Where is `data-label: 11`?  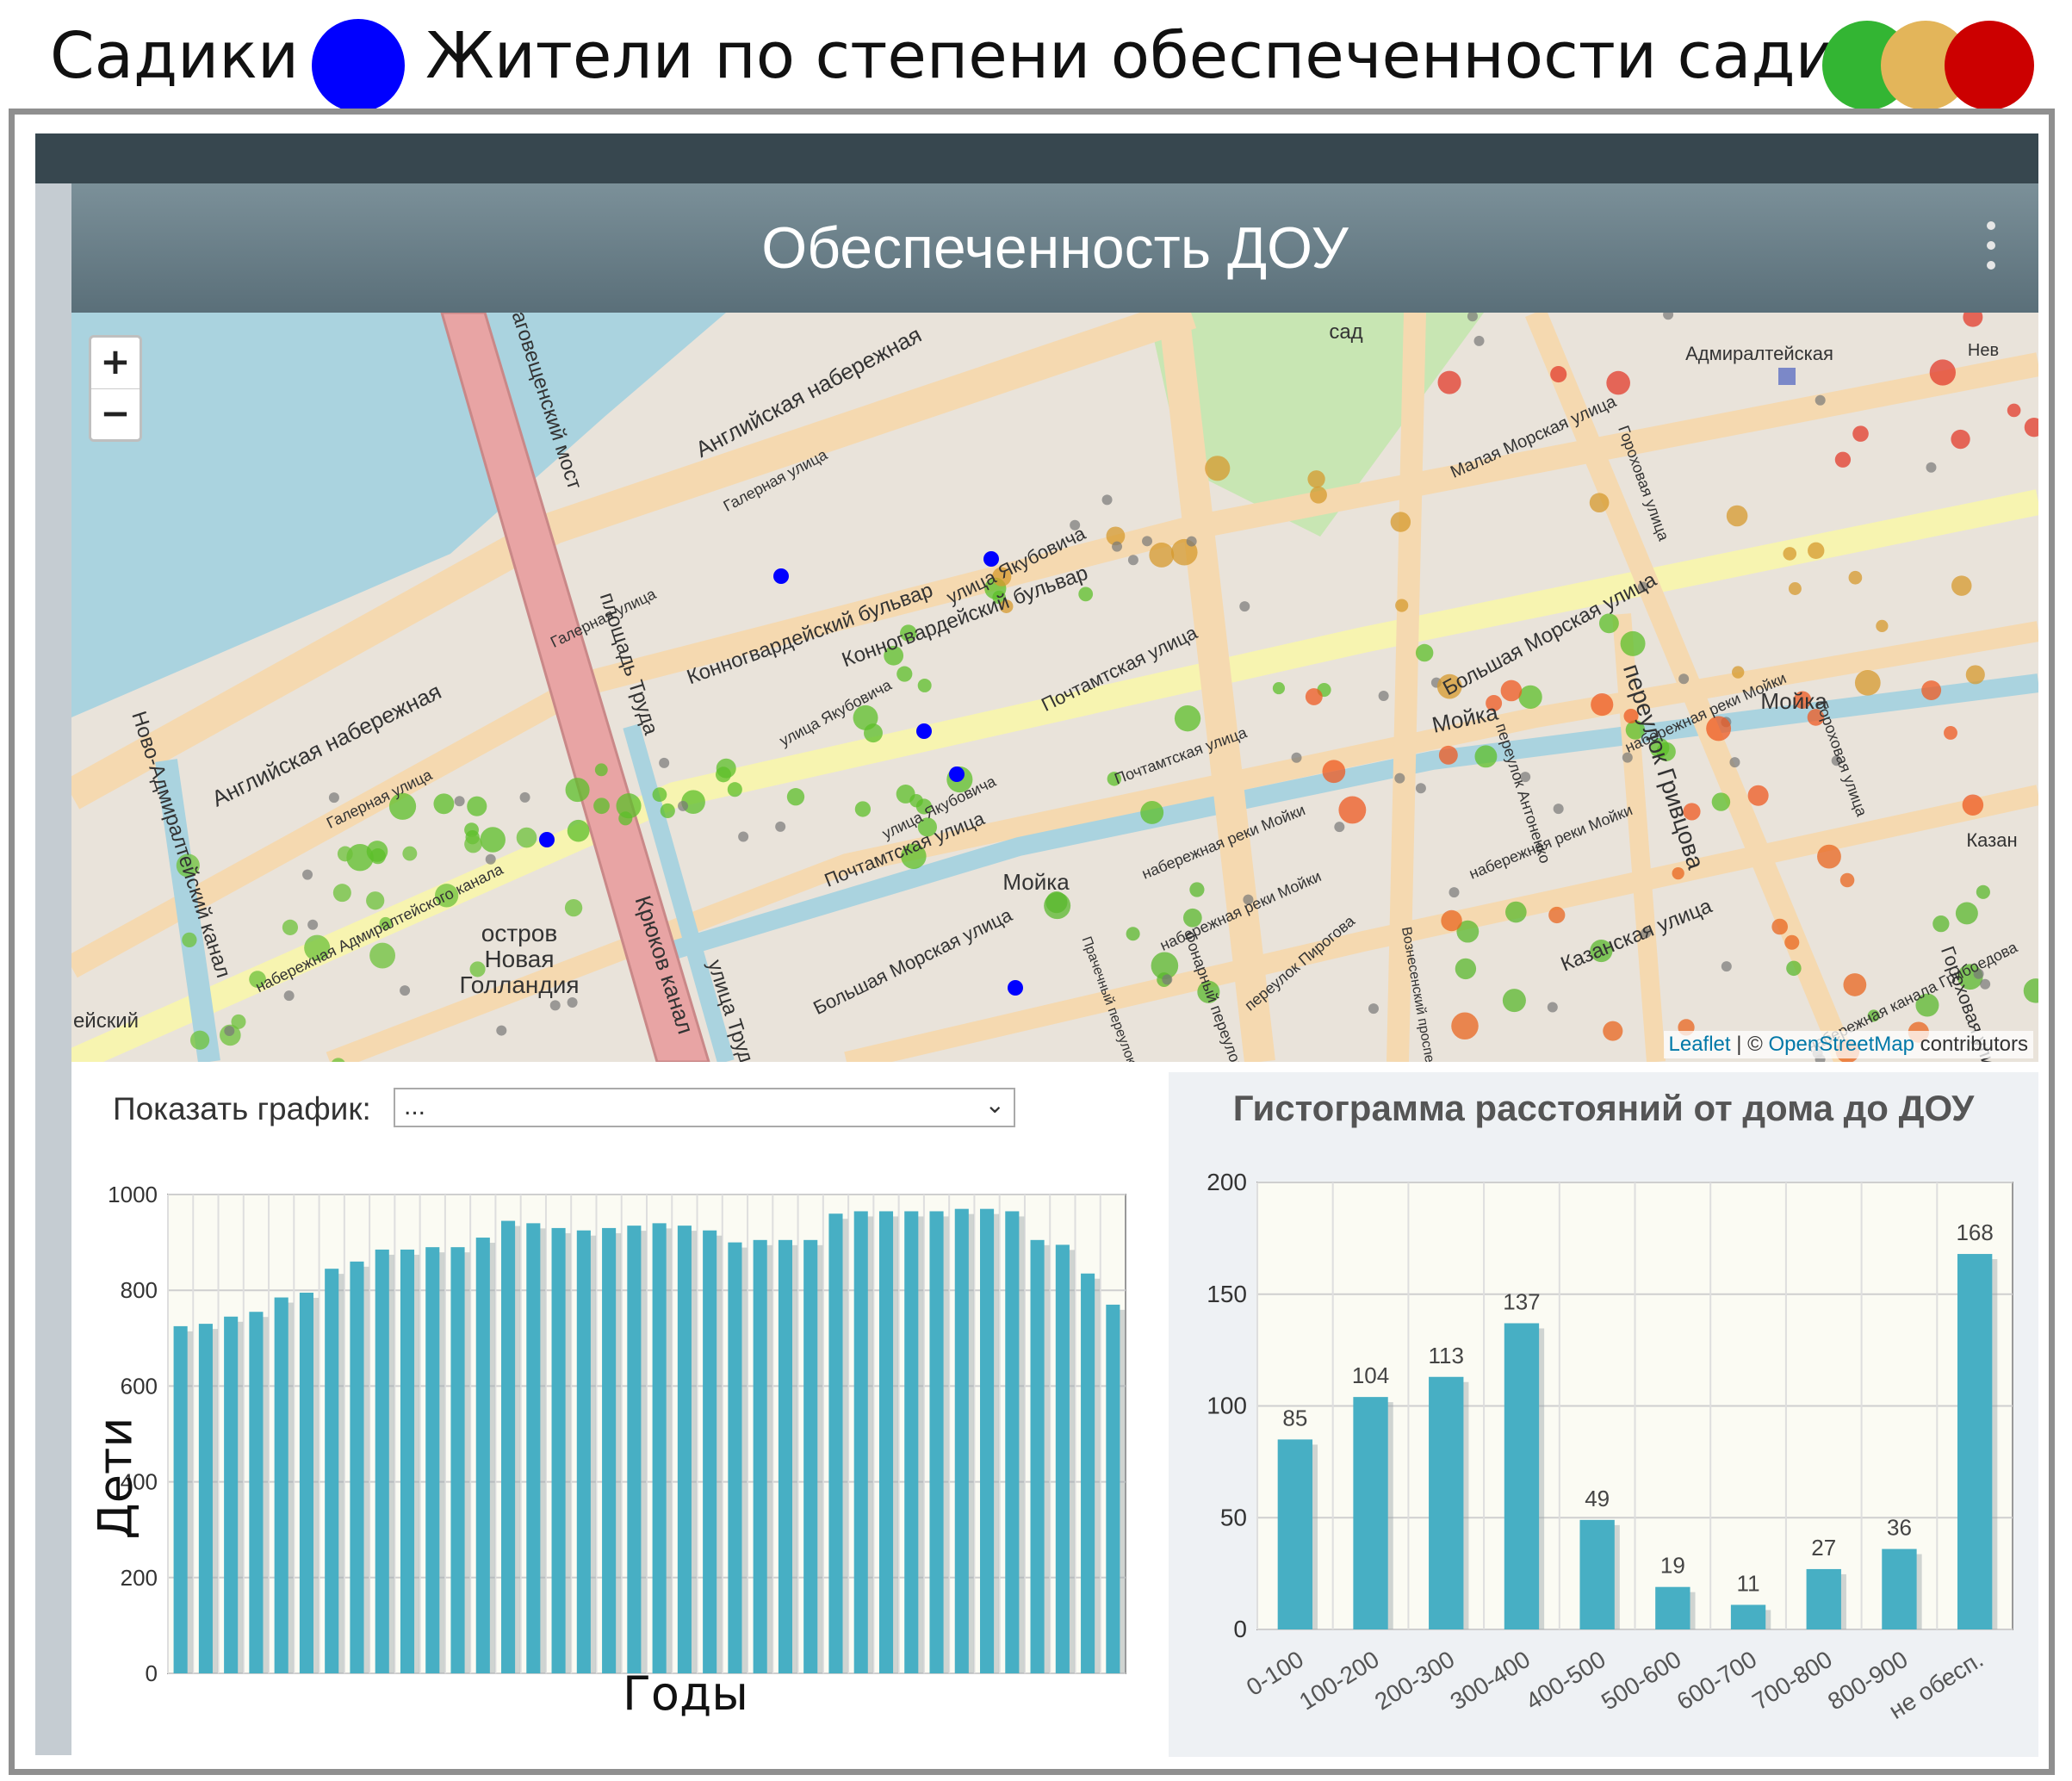 data-label: 11 is located at coordinates (1748, 1583).